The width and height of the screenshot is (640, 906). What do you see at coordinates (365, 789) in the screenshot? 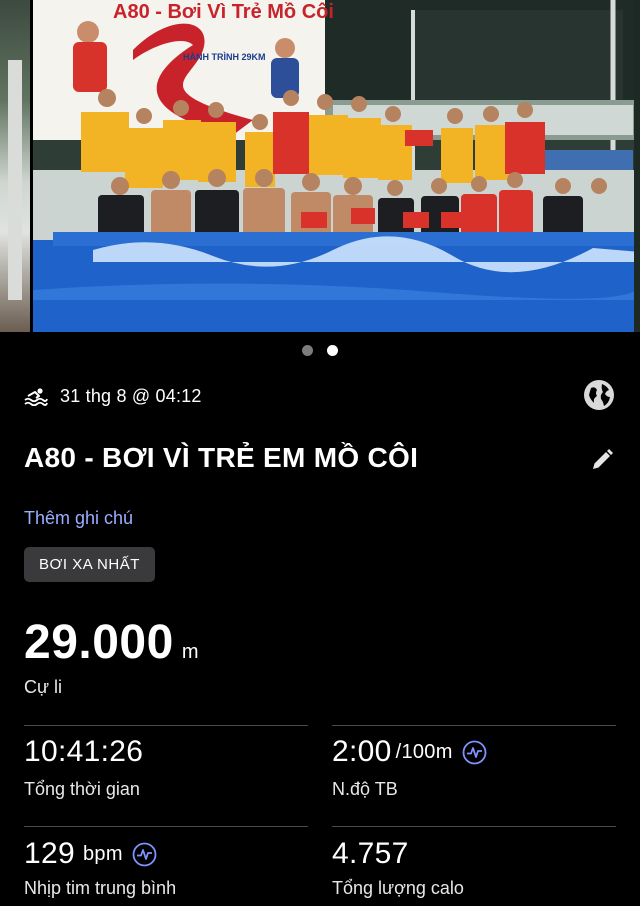
I see `avg-pace-label: N.độ TB` at bounding box center [365, 789].